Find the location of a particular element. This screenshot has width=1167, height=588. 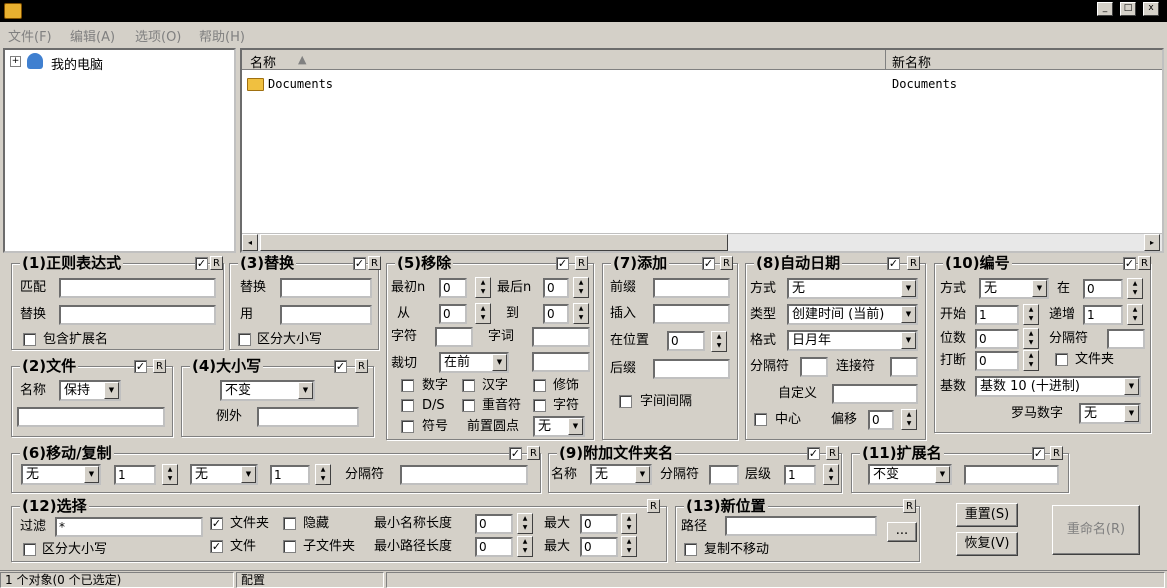

num-mode-select: 无 ▼ is located at coordinates (1014, 288).